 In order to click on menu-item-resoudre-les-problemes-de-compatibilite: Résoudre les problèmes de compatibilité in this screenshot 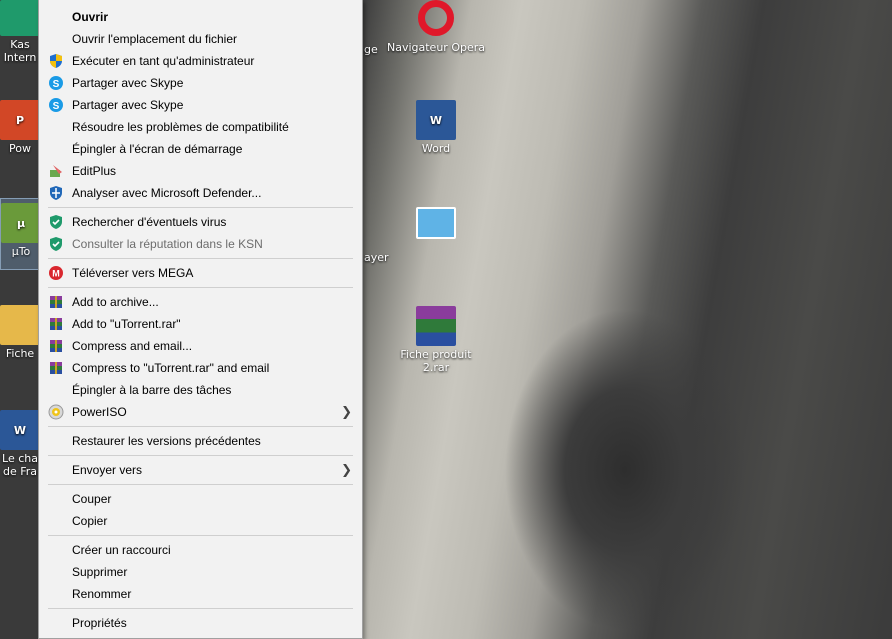, I will do `click(200, 127)`.